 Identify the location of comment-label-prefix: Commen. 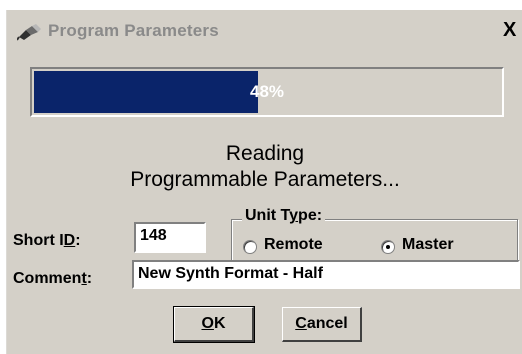
(47, 278).